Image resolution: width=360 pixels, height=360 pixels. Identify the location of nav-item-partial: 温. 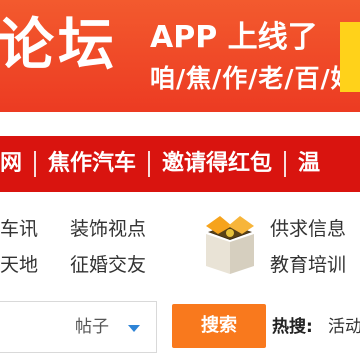
(309, 164).